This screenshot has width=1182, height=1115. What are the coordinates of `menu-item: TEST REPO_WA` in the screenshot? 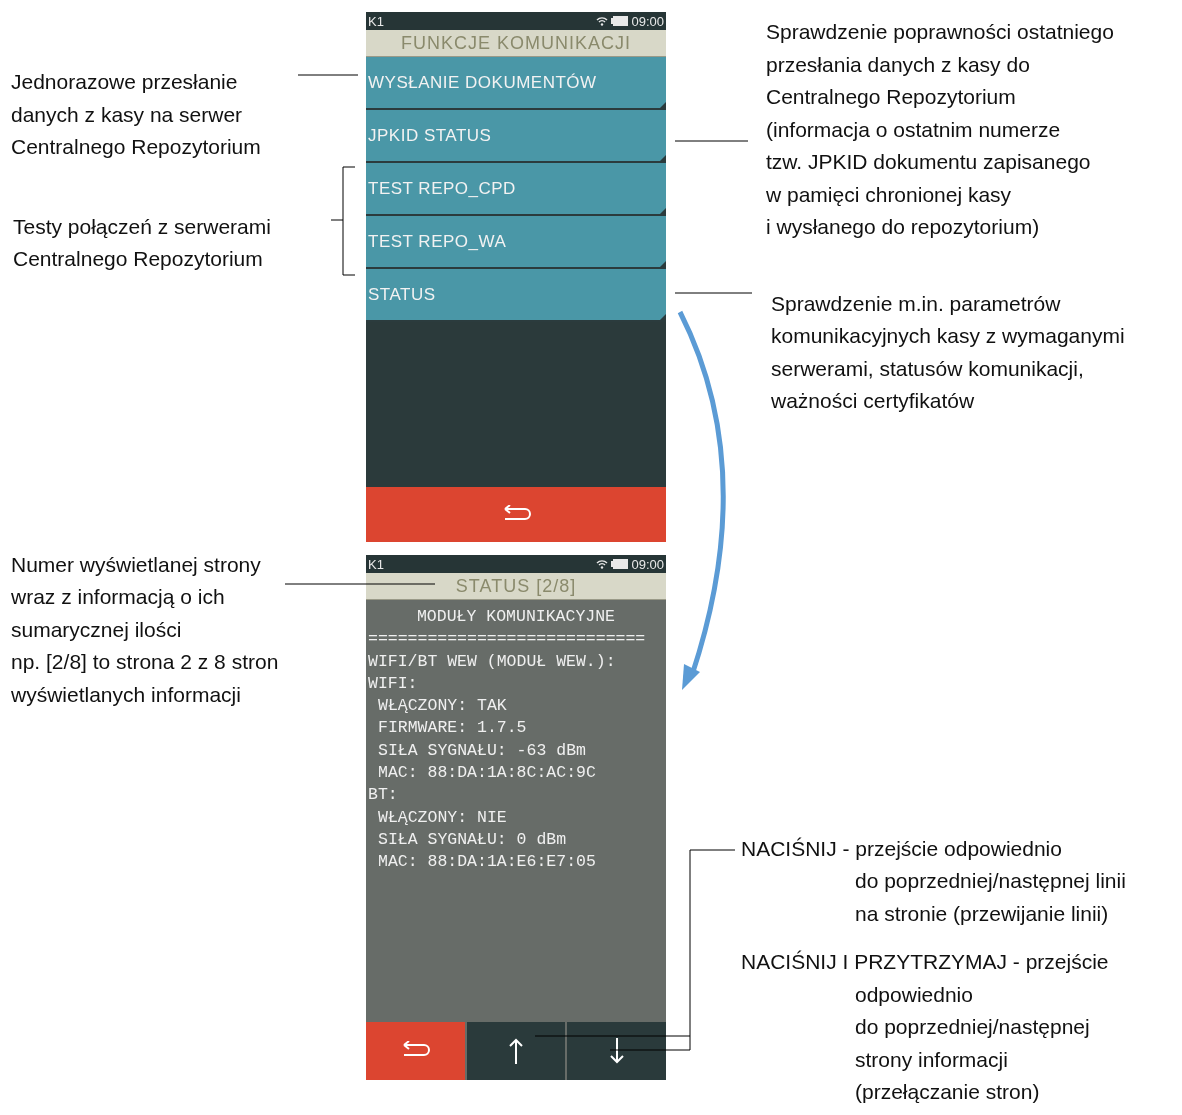 It's located at (516, 242).